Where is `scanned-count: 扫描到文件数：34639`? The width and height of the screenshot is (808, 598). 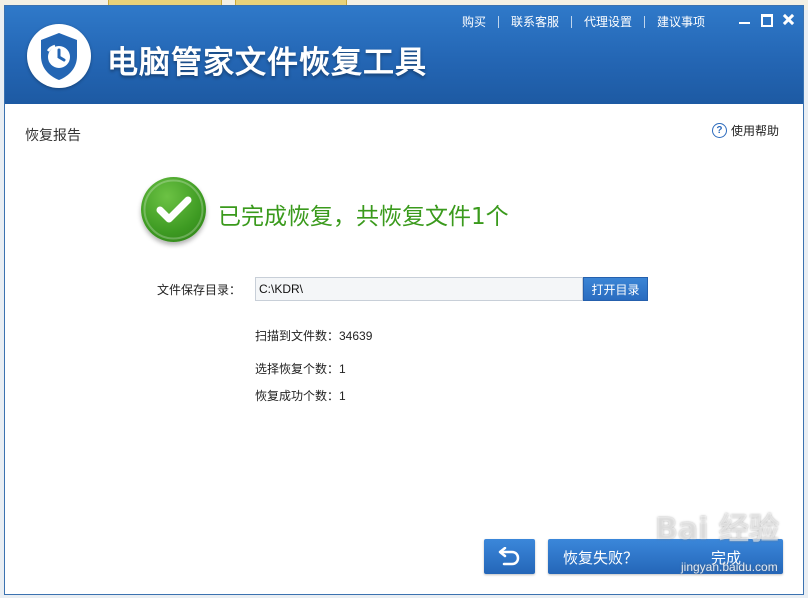 scanned-count: 扫描到文件数：34639 is located at coordinates (314, 336).